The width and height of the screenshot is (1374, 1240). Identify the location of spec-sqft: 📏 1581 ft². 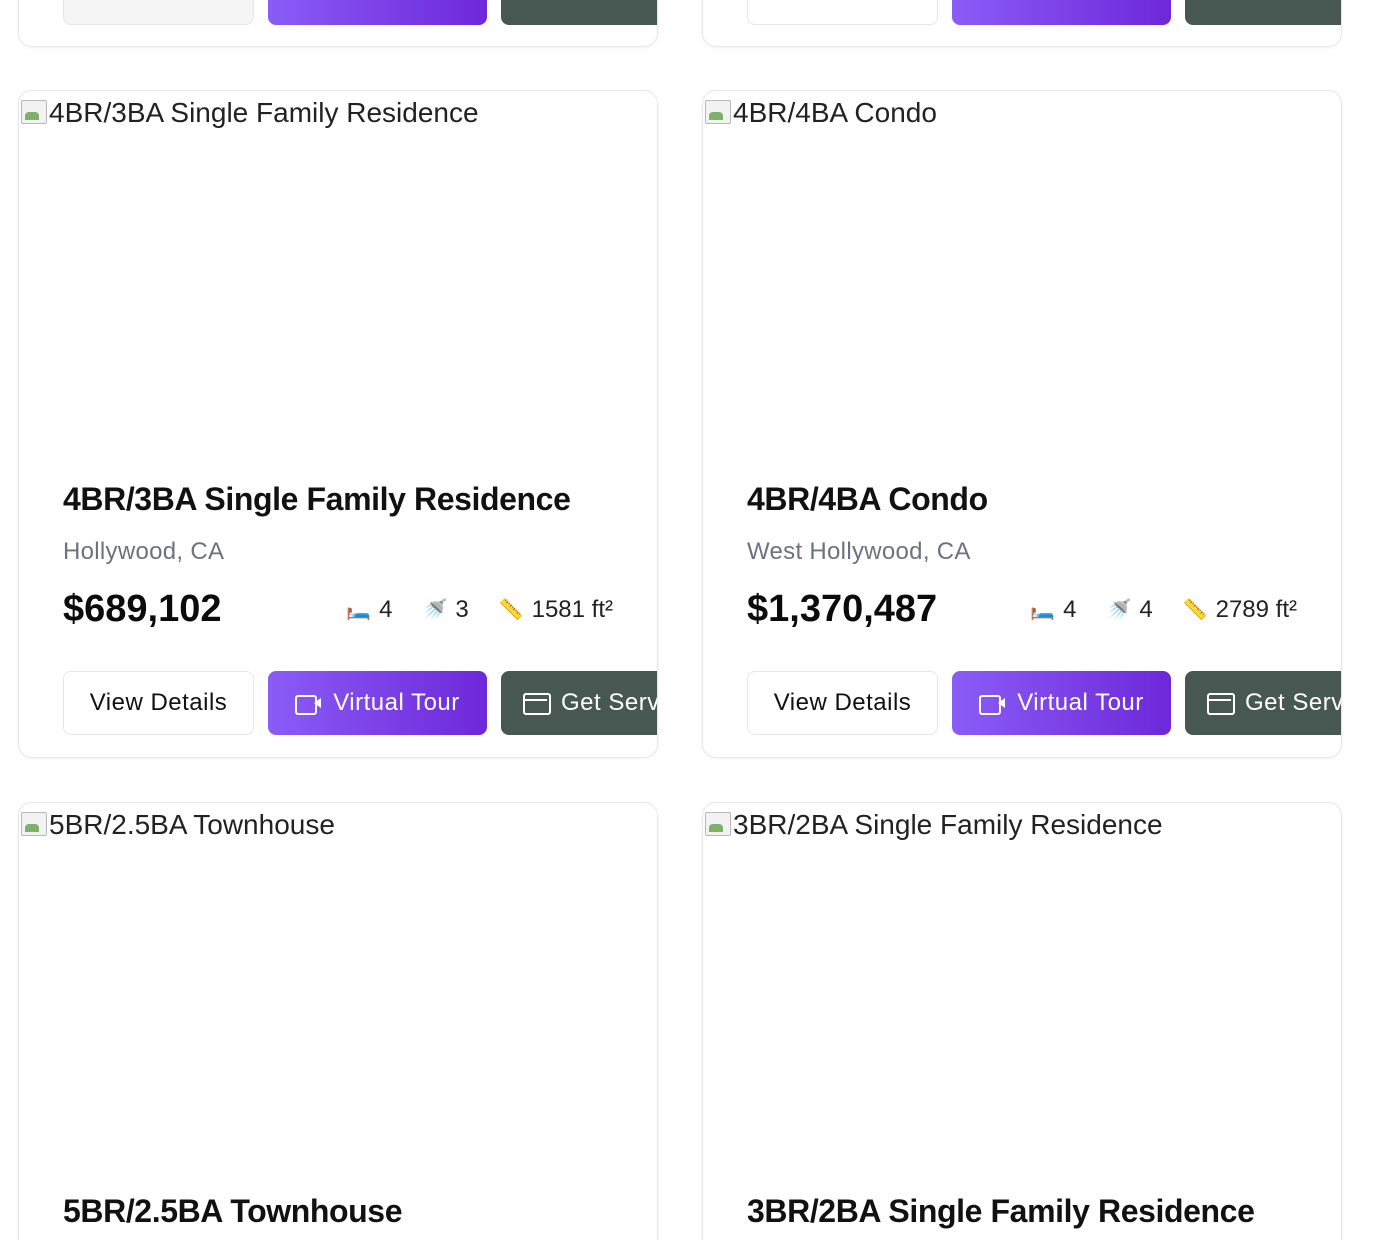
(556, 610).